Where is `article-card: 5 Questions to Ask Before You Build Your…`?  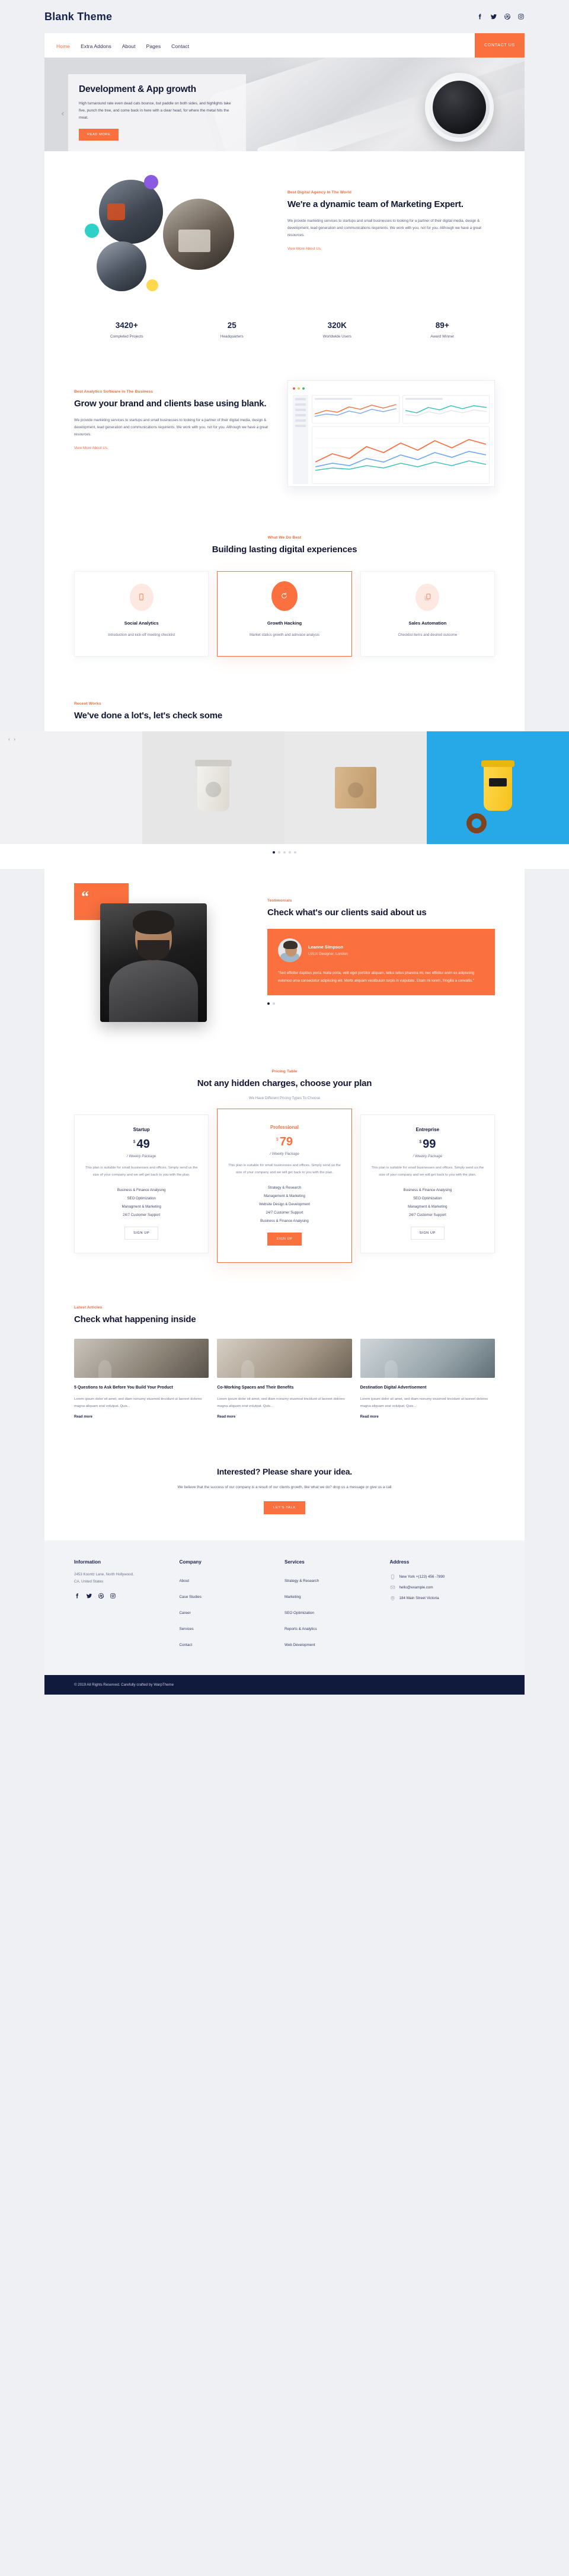
article-card: 5 Questions to Ask Before You Build Your… is located at coordinates (141, 1379).